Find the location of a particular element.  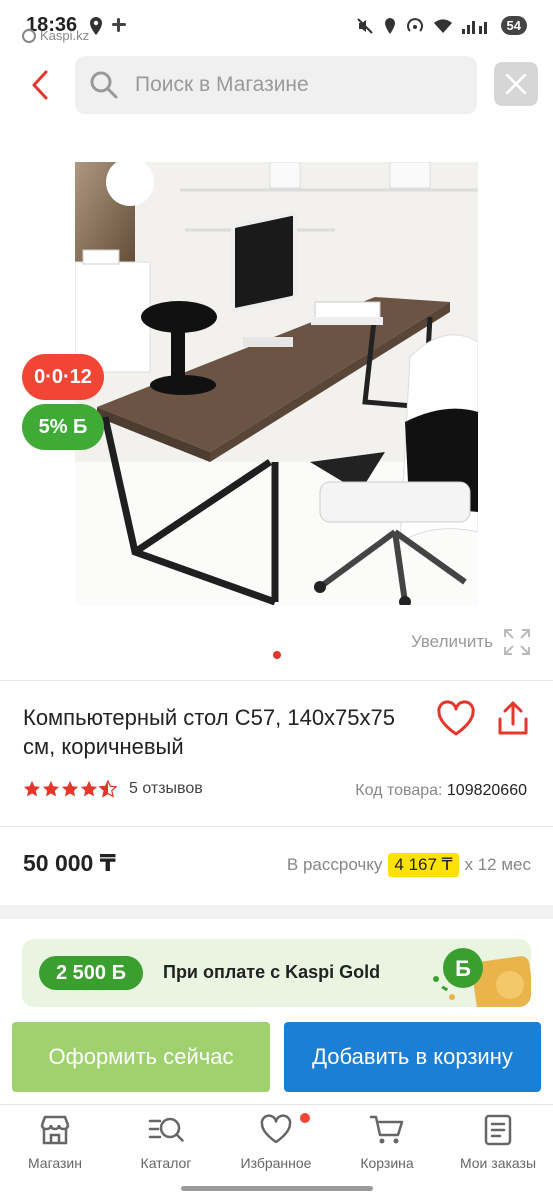

hotspot-icon is located at coordinates (414, 24).